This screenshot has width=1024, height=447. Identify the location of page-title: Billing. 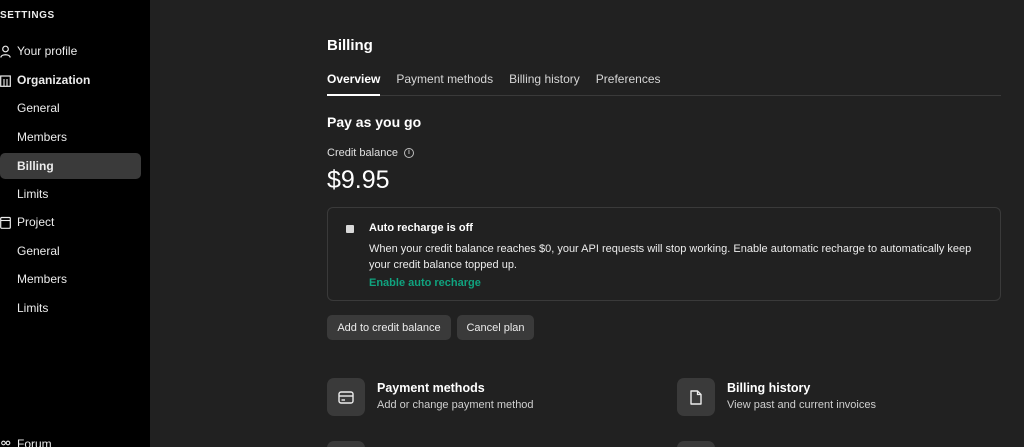
(350, 45).